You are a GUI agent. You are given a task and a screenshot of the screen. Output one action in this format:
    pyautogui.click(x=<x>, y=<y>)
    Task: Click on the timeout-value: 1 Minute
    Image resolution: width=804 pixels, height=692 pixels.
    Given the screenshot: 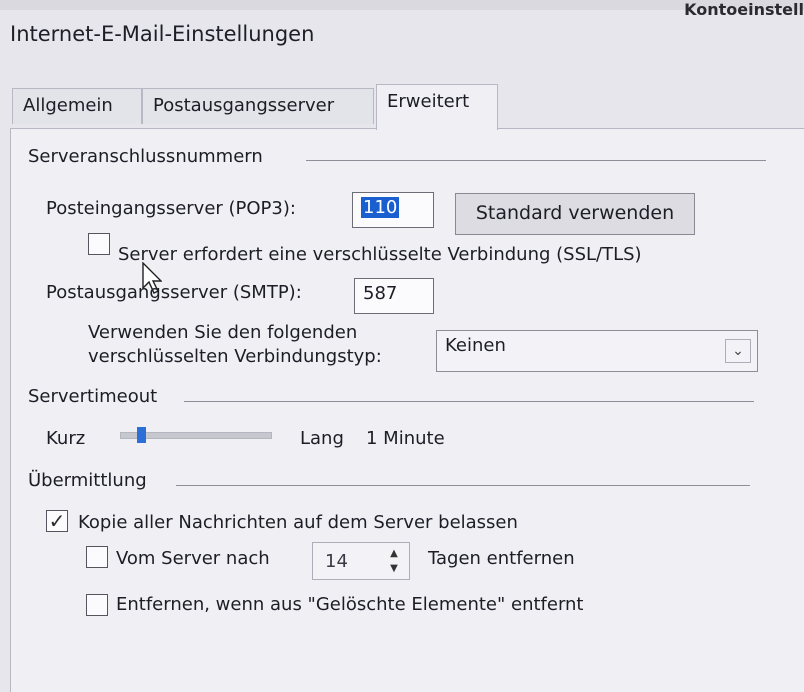 What is the action you would take?
    pyautogui.click(x=405, y=438)
    